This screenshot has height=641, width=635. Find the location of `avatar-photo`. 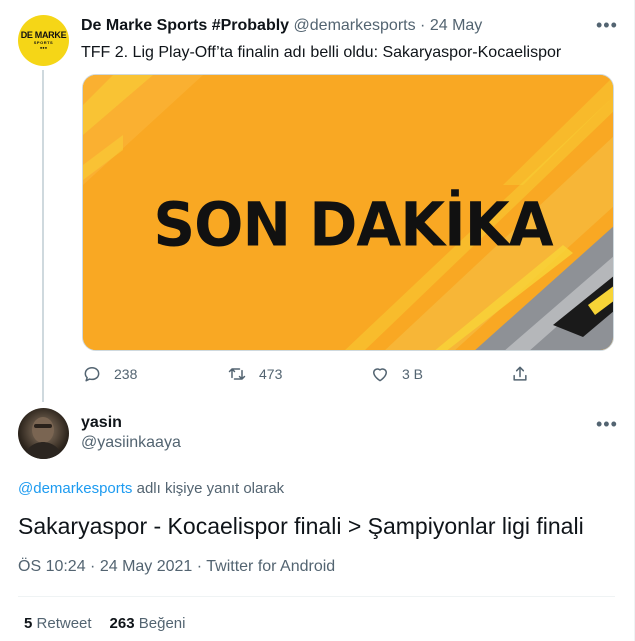

avatar-photo is located at coordinates (43, 438).